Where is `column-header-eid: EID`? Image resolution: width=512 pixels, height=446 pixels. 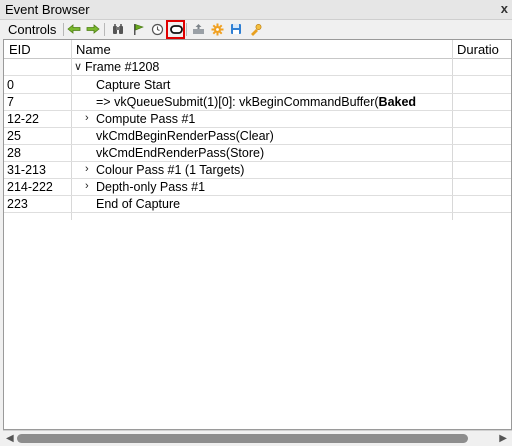
column-header-eid: EID is located at coordinates (20, 49).